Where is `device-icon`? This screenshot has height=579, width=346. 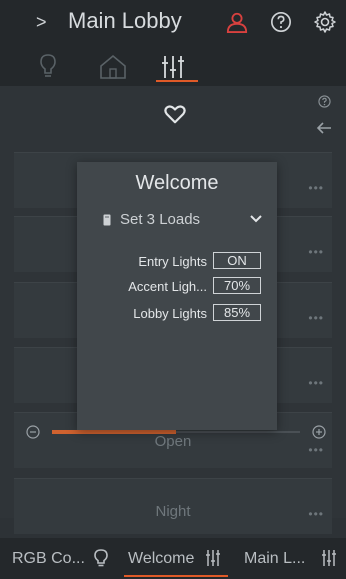
device-icon is located at coordinates (107, 220).